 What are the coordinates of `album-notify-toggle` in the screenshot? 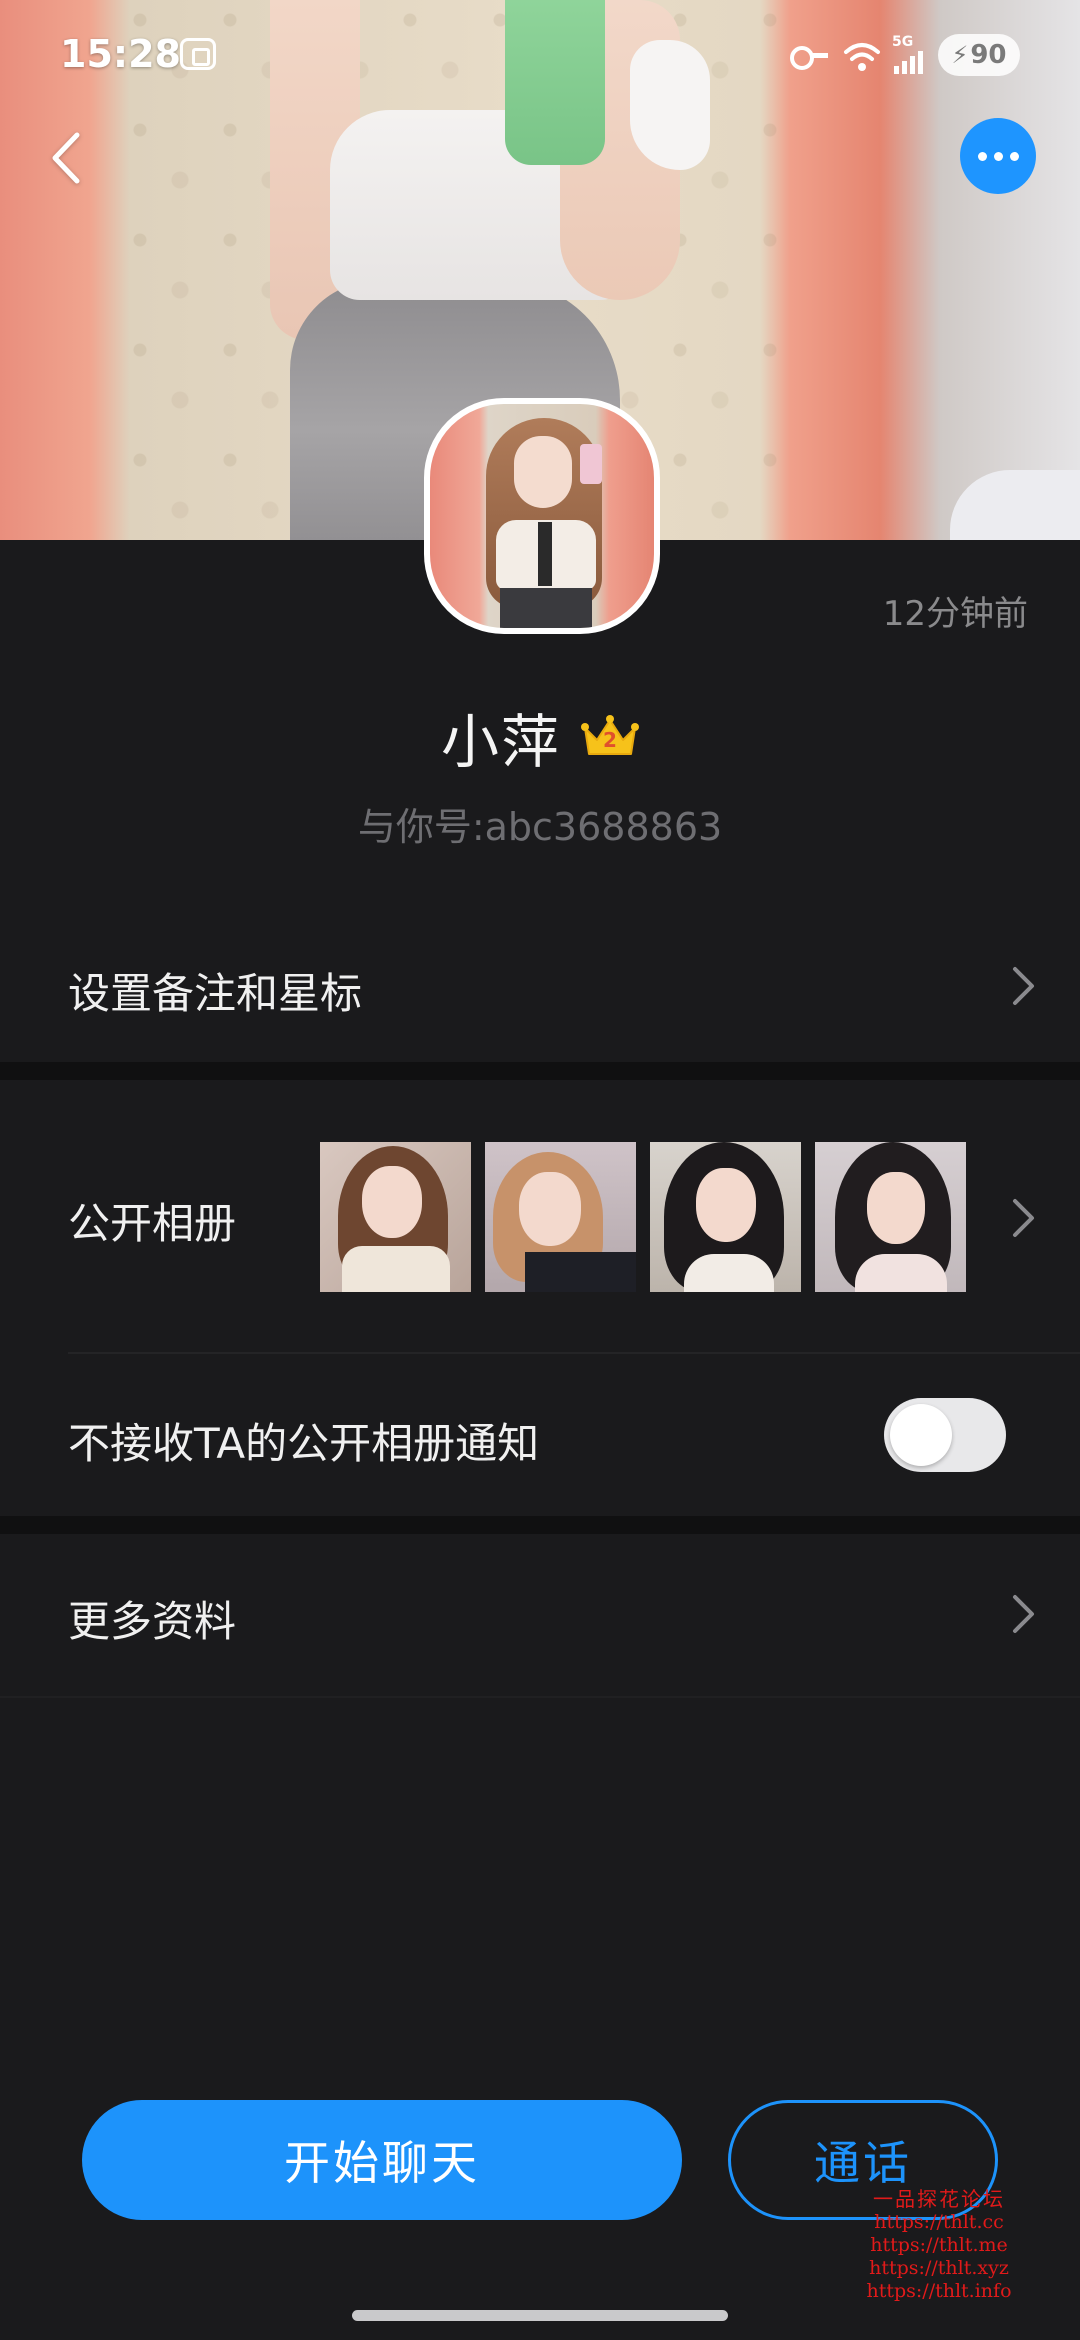 It's located at (945, 1435).